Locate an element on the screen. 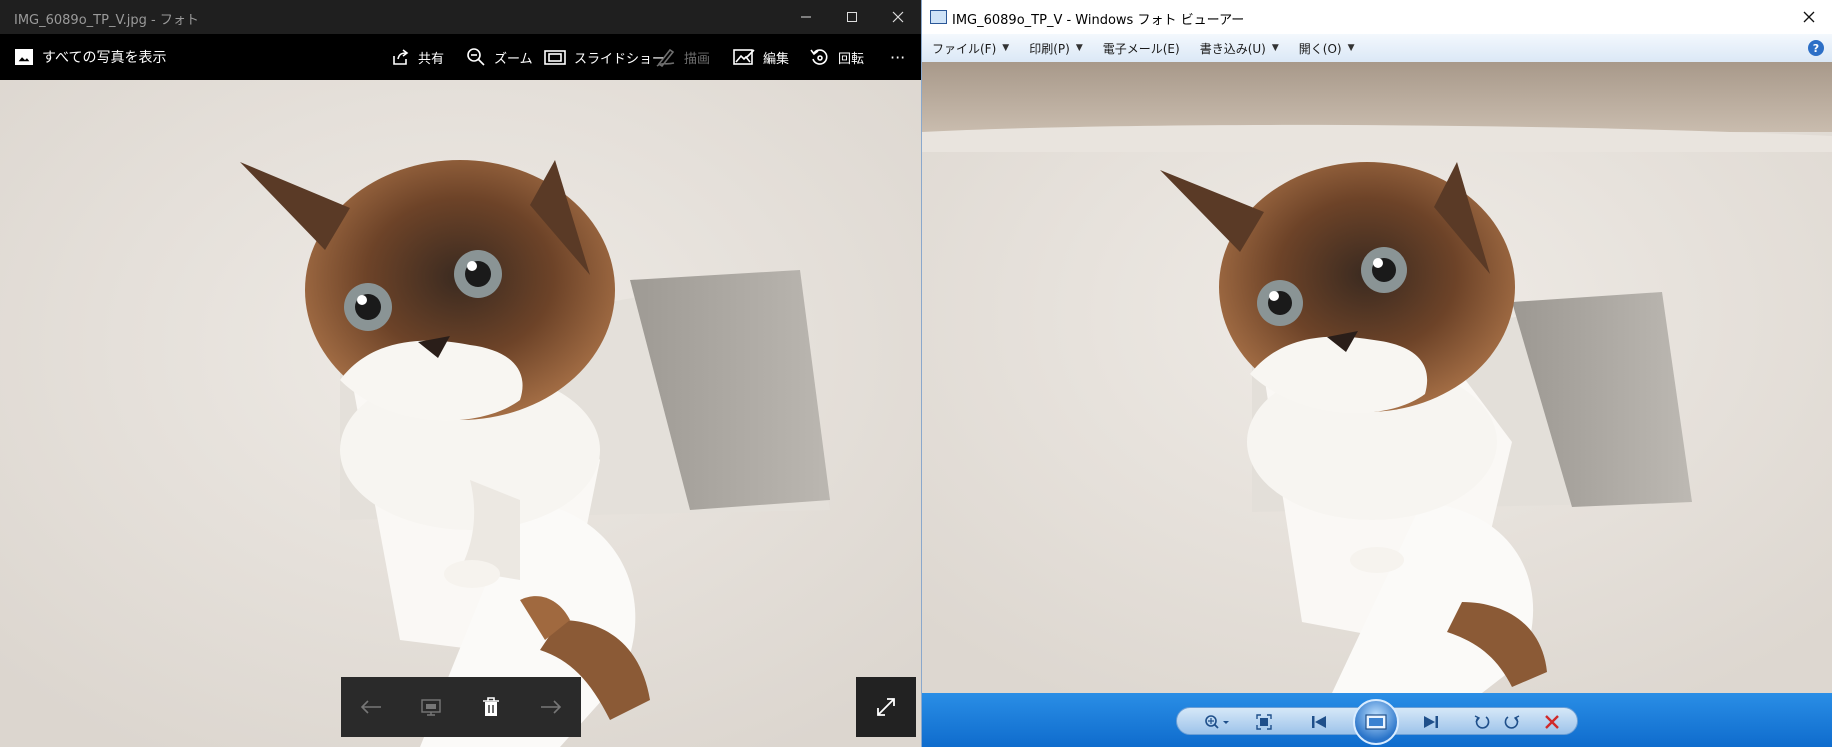  rotate-button: 回転 is located at coordinates (837, 57).